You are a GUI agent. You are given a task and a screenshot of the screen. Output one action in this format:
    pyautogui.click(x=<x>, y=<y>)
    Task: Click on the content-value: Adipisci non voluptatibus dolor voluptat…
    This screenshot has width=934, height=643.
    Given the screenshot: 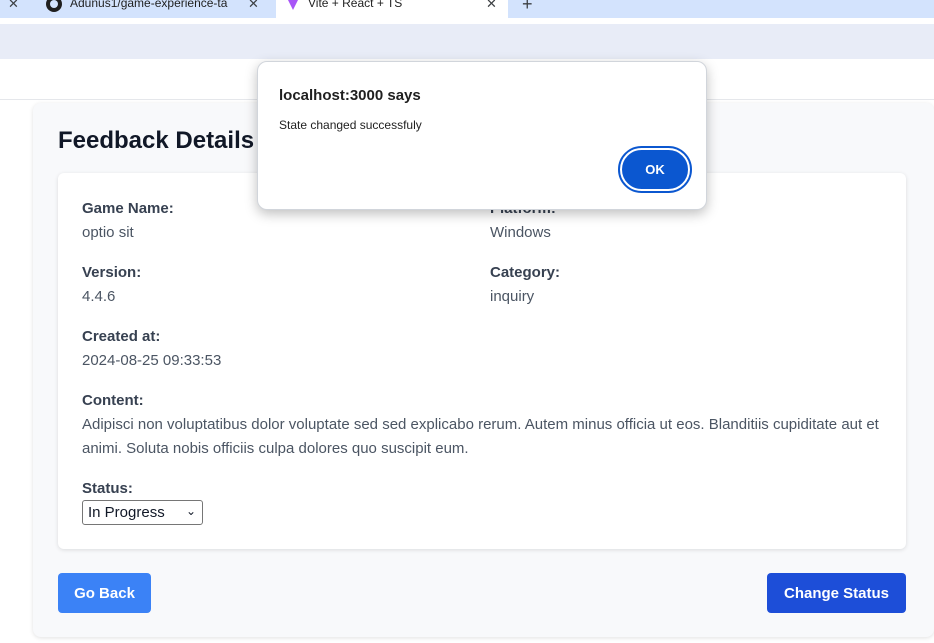 What is the action you would take?
    pyautogui.click(x=480, y=436)
    